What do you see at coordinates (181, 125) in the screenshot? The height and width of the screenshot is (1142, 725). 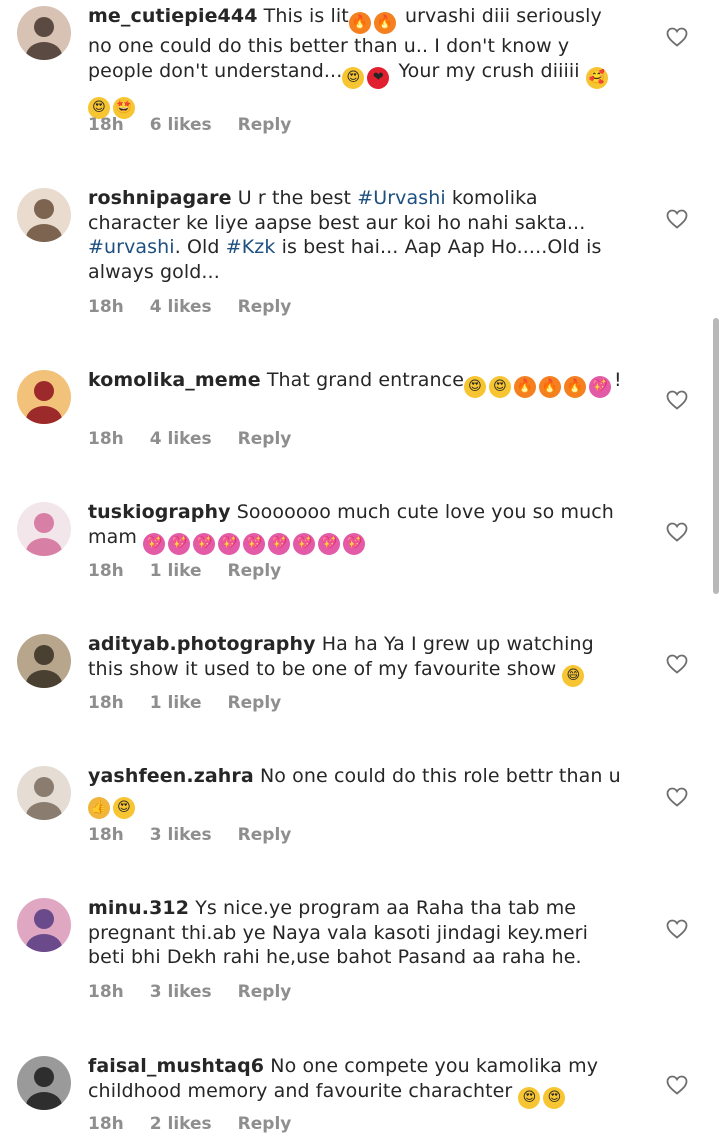 I see `like-count: 6 likes` at bounding box center [181, 125].